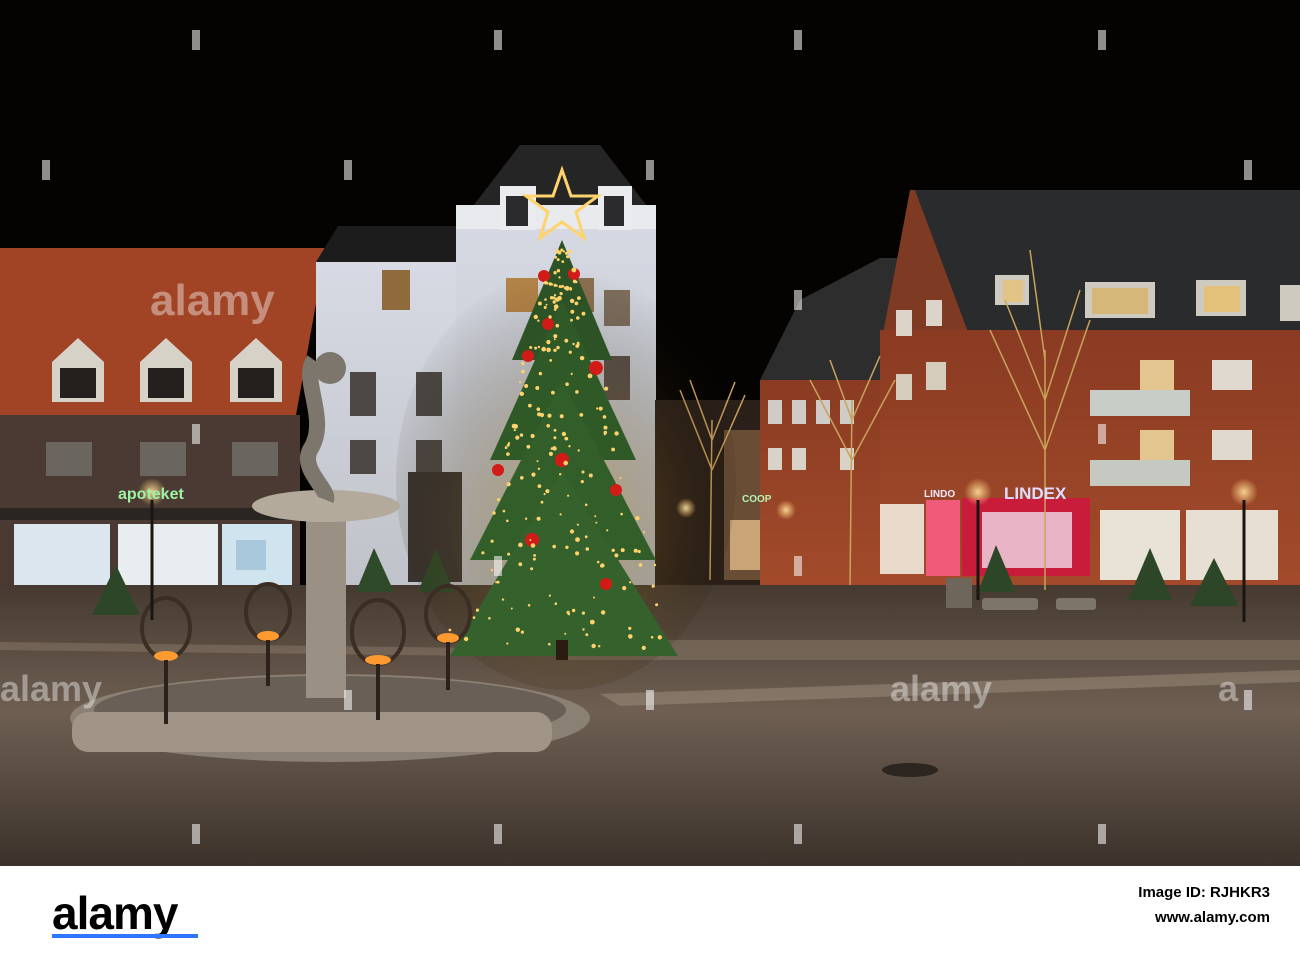 The height and width of the screenshot is (957, 1300). I want to click on alamy-logo: alamy, so click(115, 913).